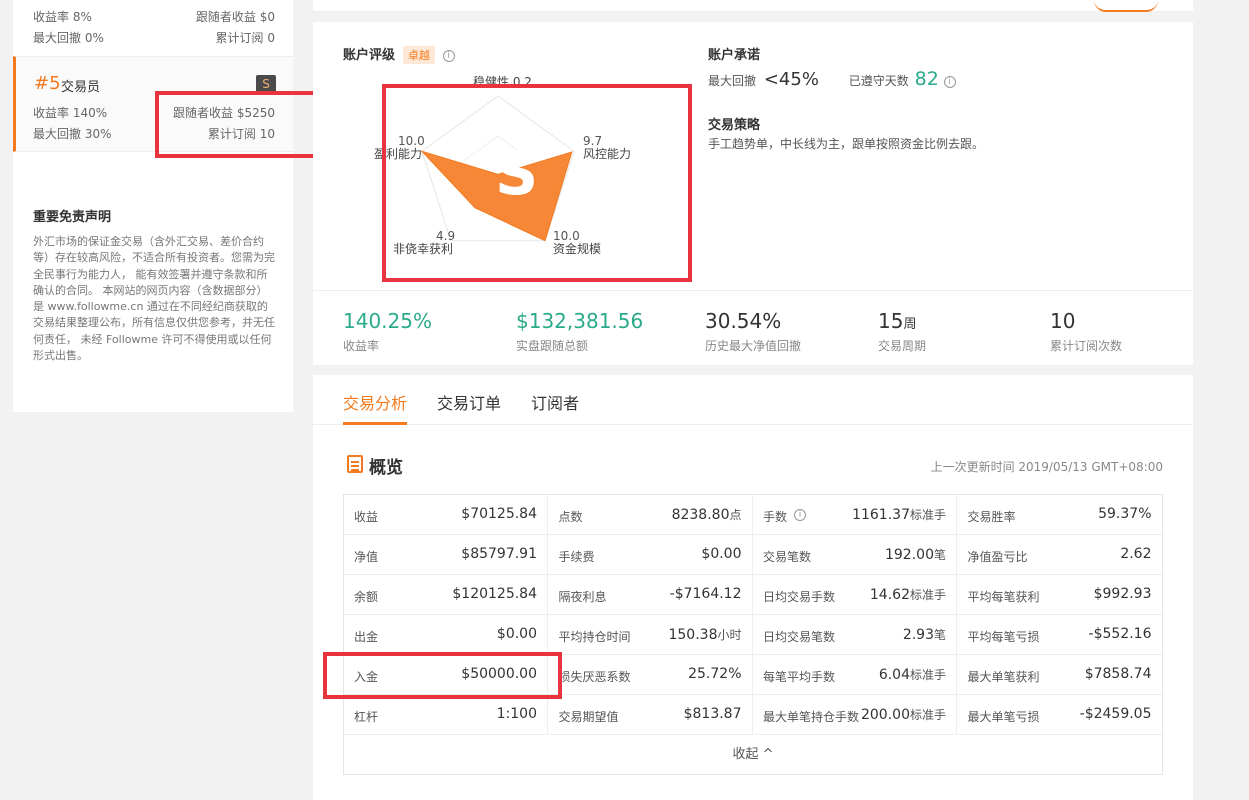 The image size is (1249, 800). What do you see at coordinates (448, 55) in the screenshot?
I see `info-icon: i` at bounding box center [448, 55].